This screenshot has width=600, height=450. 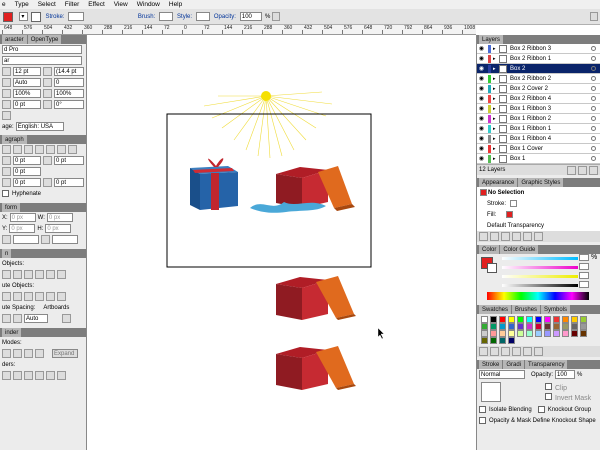 What do you see at coordinates (546, 364) in the screenshot?
I see `tab-transparency: Transparency` at bounding box center [546, 364].